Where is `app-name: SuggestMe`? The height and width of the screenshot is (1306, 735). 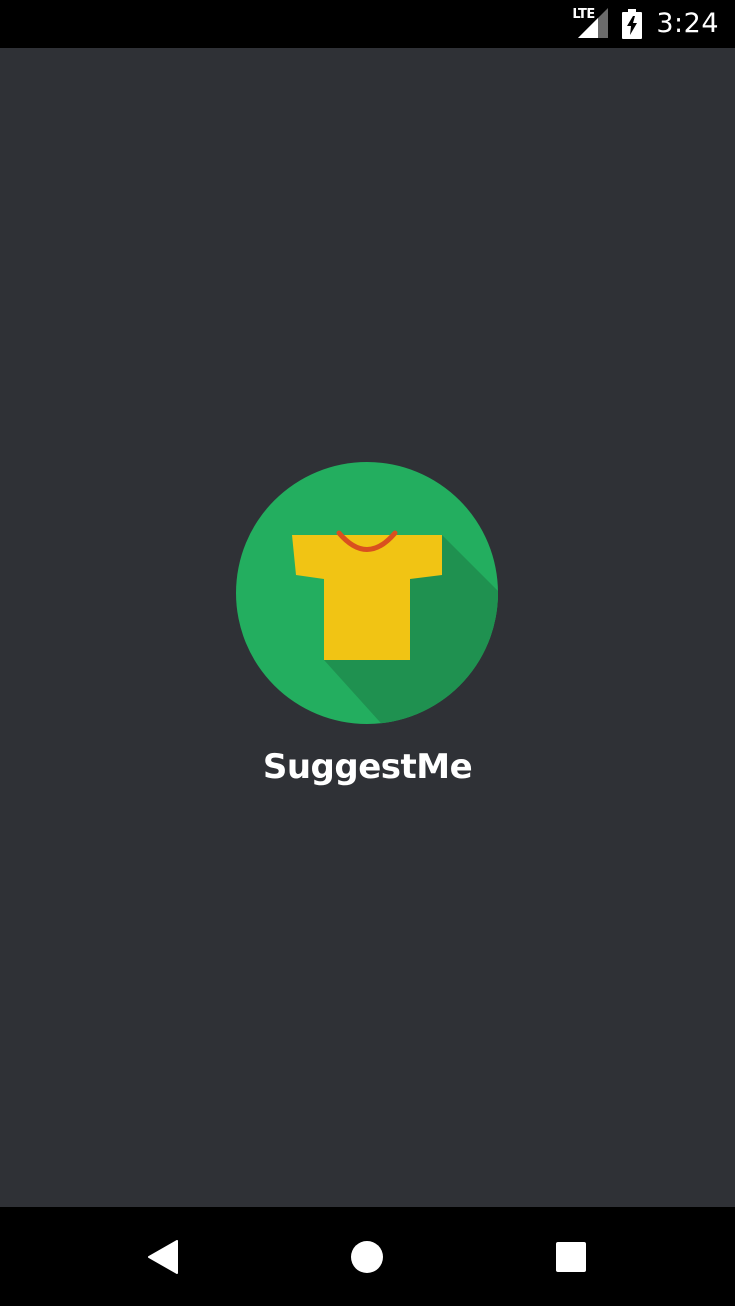
app-name: SuggestMe is located at coordinates (367, 767).